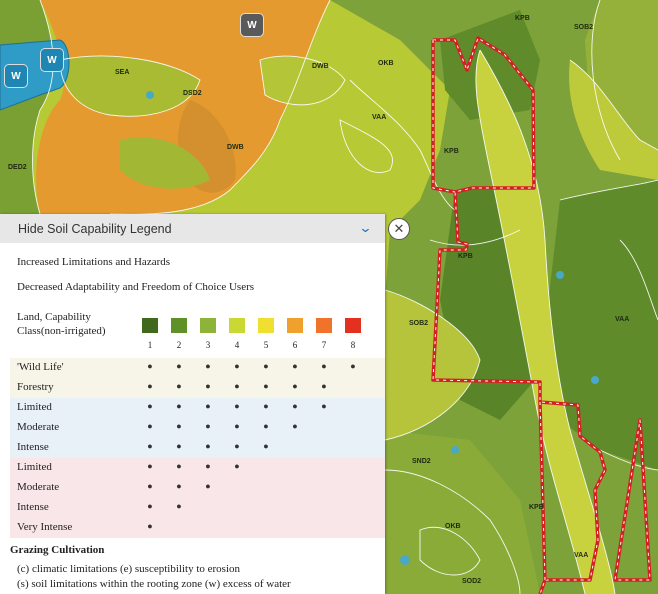  Describe the element at coordinates (208, 325) in the screenshot. I see `swatch-class3` at that location.